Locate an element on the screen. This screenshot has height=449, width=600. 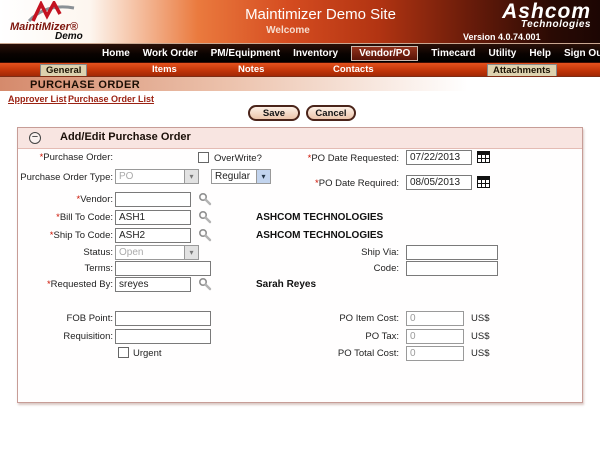
overwrite-label: OverWrite? is located at coordinates (238, 158).